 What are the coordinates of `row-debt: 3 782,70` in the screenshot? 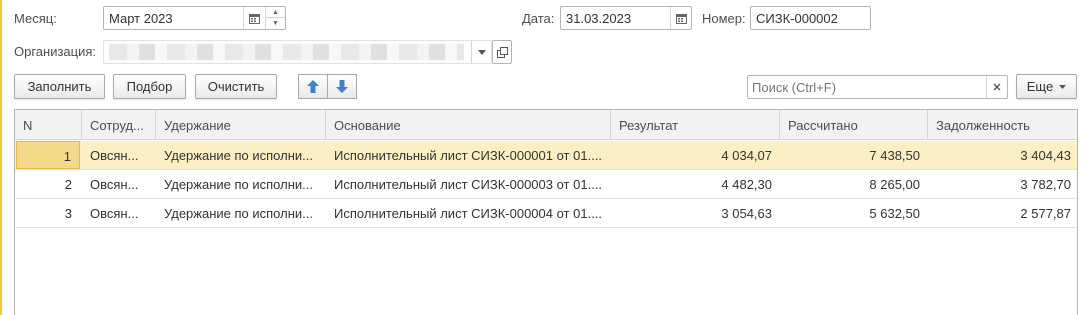 It's located at (1045, 184).